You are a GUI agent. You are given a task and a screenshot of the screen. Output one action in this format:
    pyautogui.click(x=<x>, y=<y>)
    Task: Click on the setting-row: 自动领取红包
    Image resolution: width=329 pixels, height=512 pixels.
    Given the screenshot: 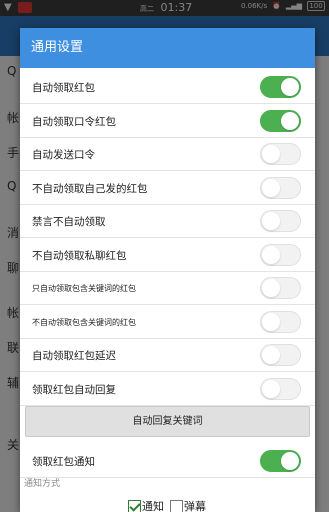 What is the action you would take?
    pyautogui.click(x=167, y=87)
    